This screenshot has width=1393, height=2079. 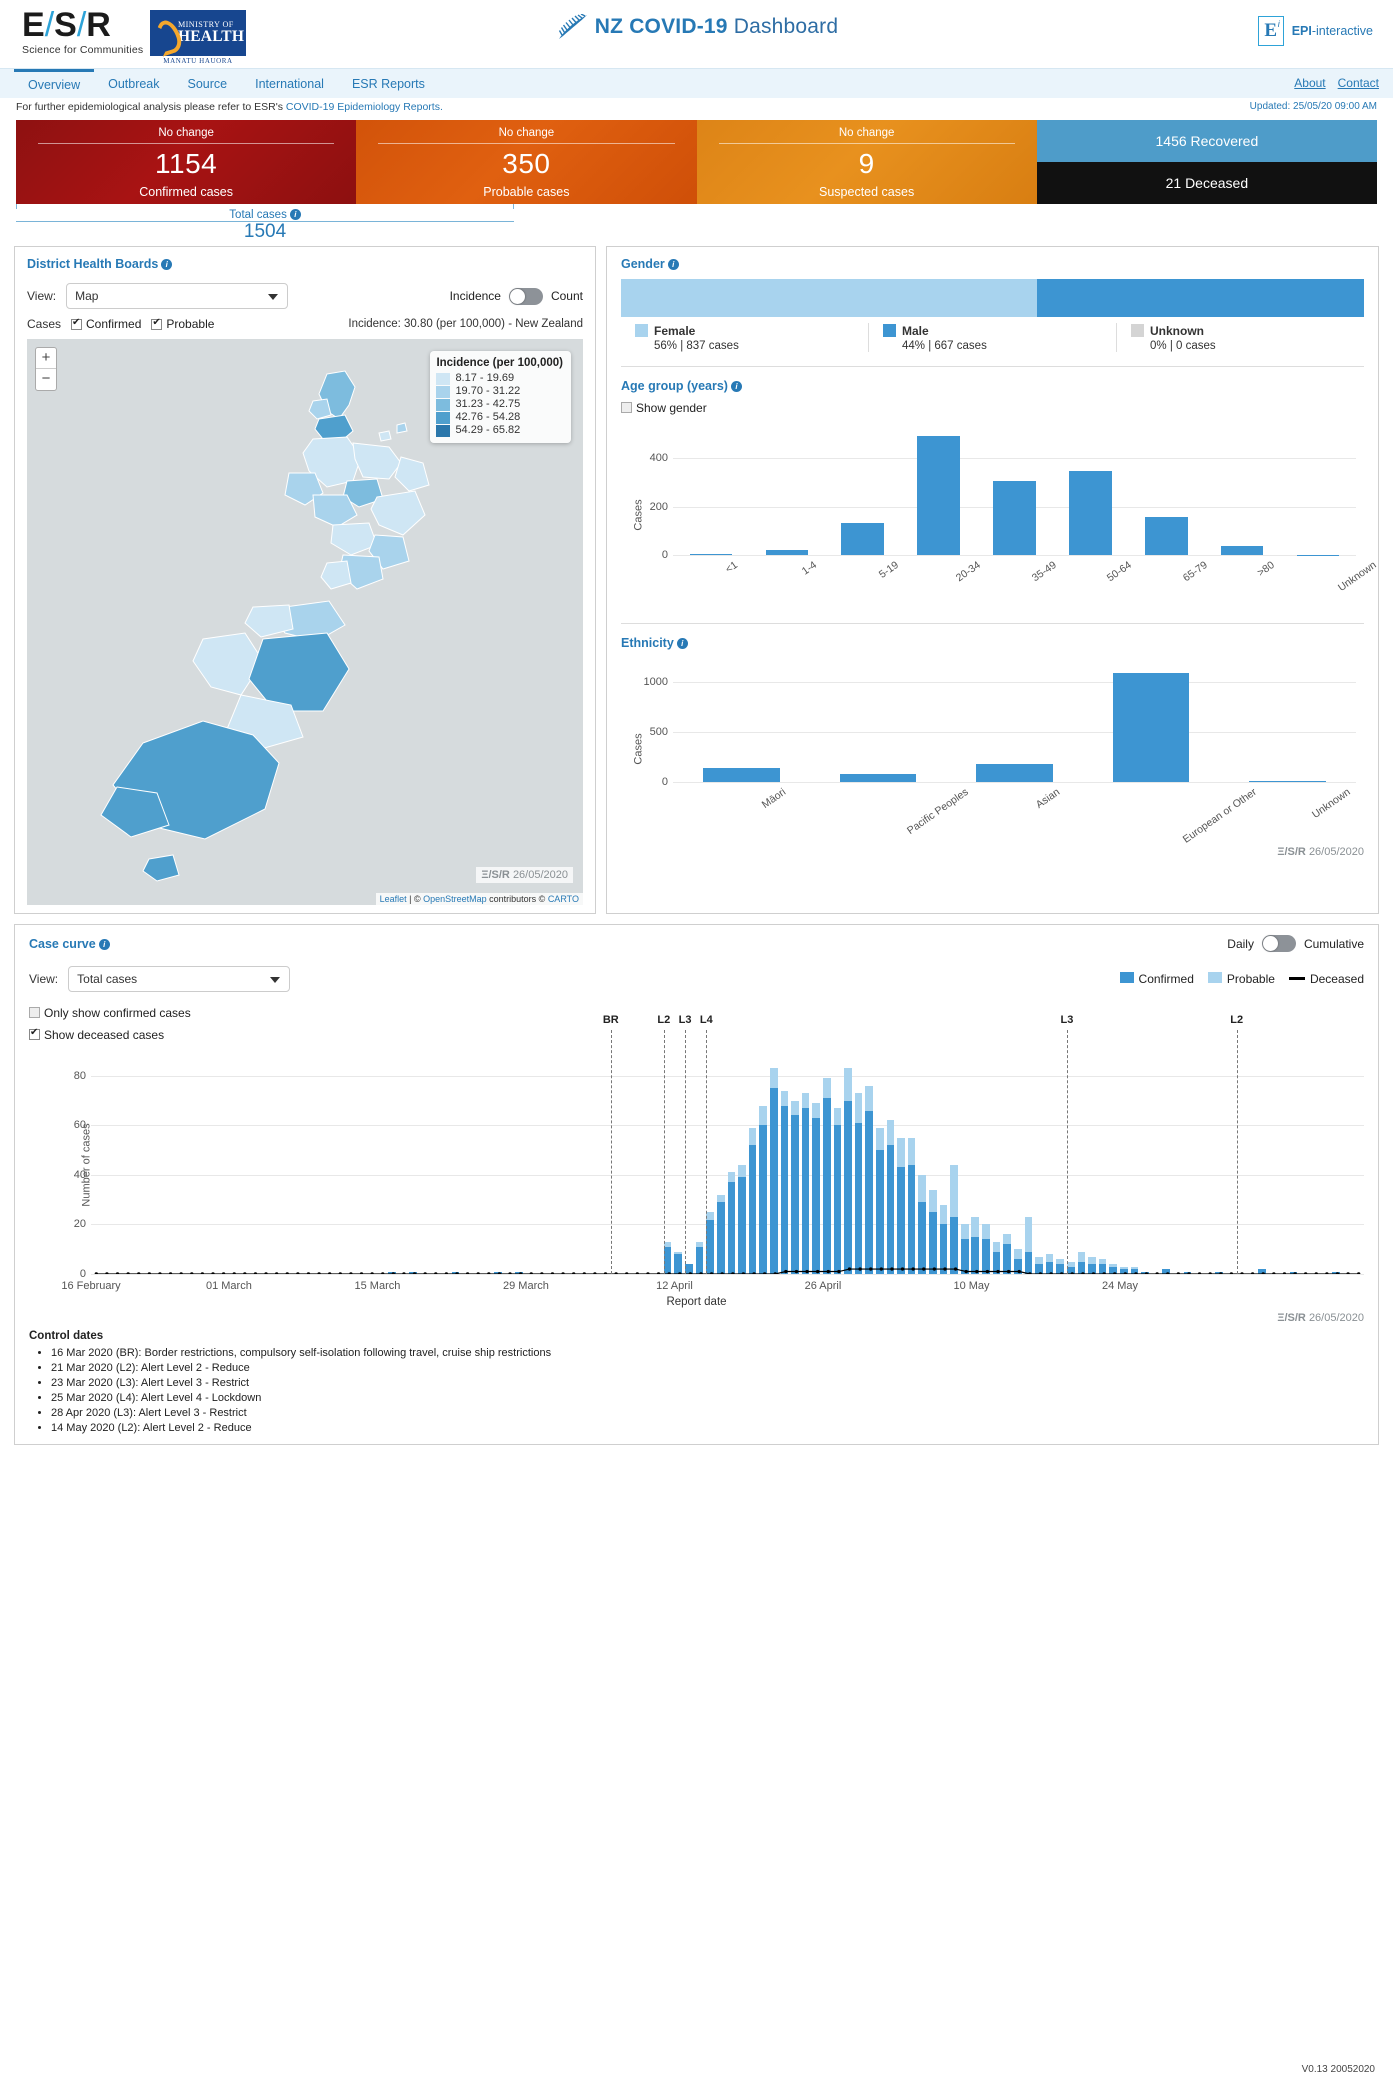 I want to click on epi-logo-box: E i, so click(x=1270, y=31).